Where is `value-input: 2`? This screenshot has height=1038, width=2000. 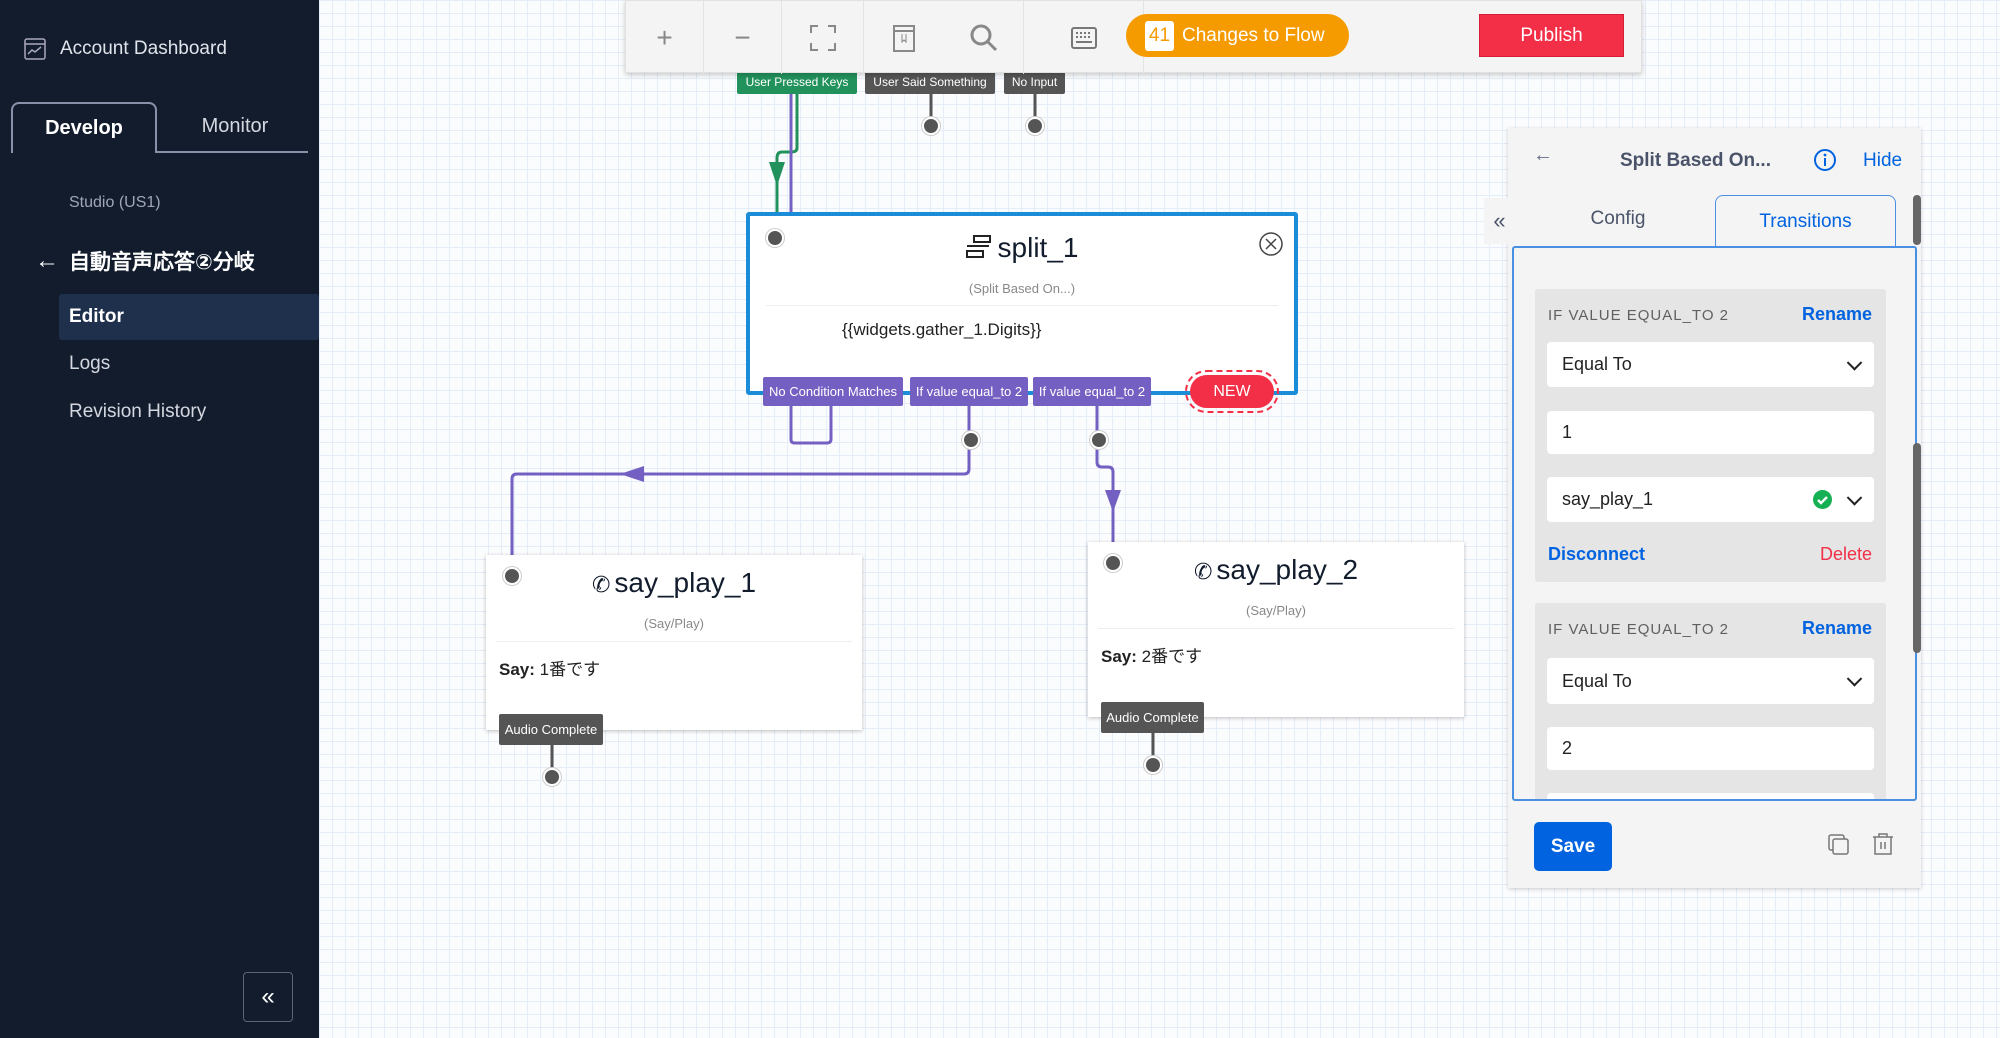
value-input: 2 is located at coordinates (1710, 748).